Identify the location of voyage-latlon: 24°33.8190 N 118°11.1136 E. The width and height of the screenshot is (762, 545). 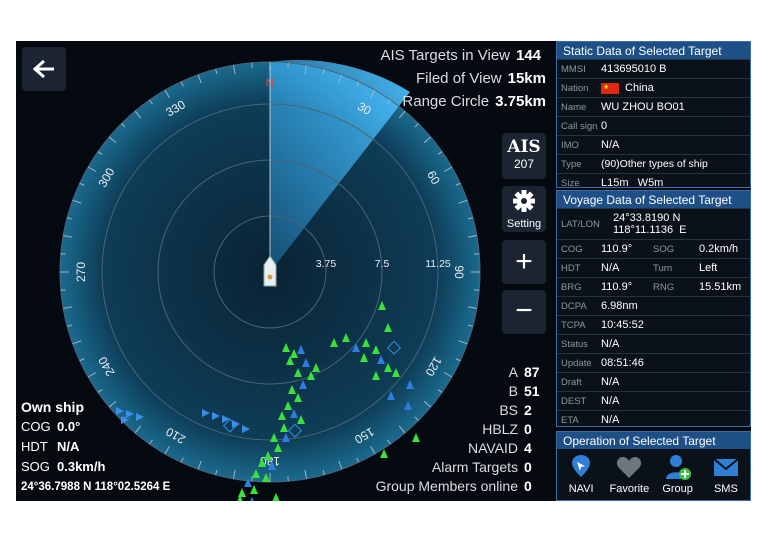
(644, 224).